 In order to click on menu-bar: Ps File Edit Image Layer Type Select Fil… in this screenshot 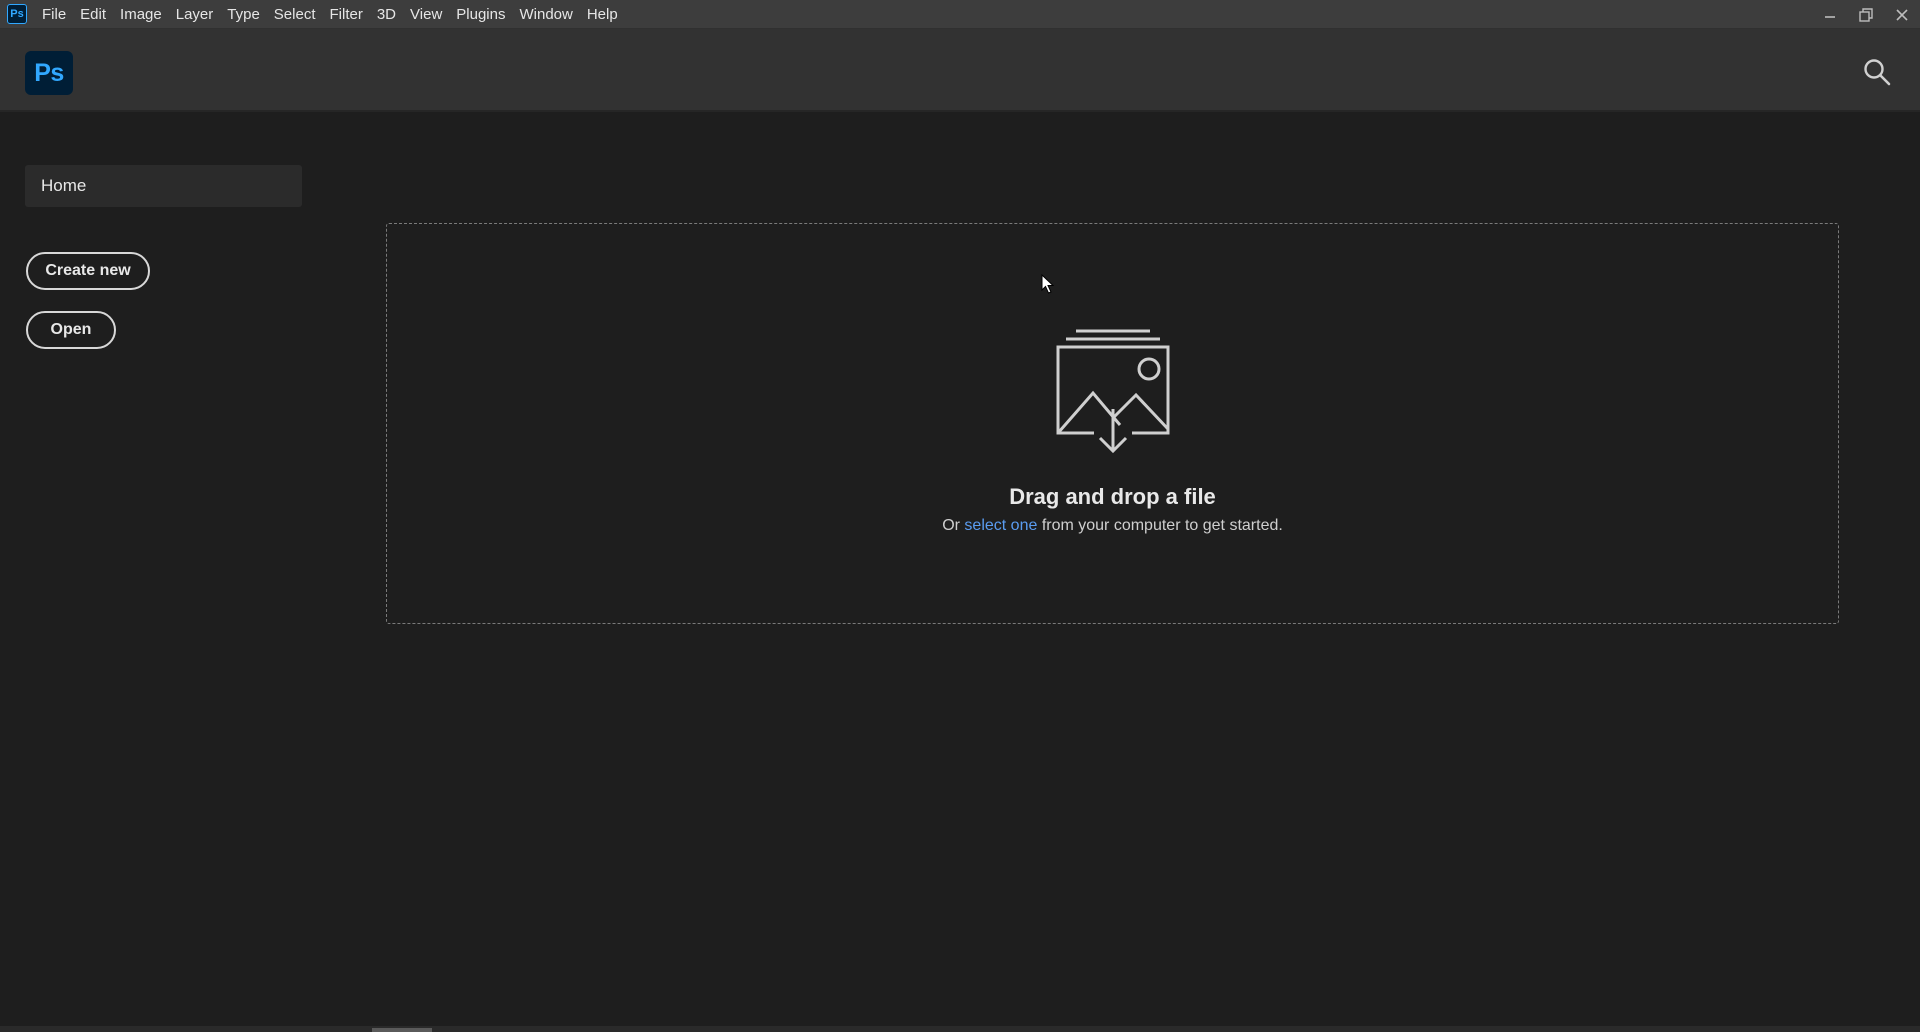, I will do `click(960, 14)`.